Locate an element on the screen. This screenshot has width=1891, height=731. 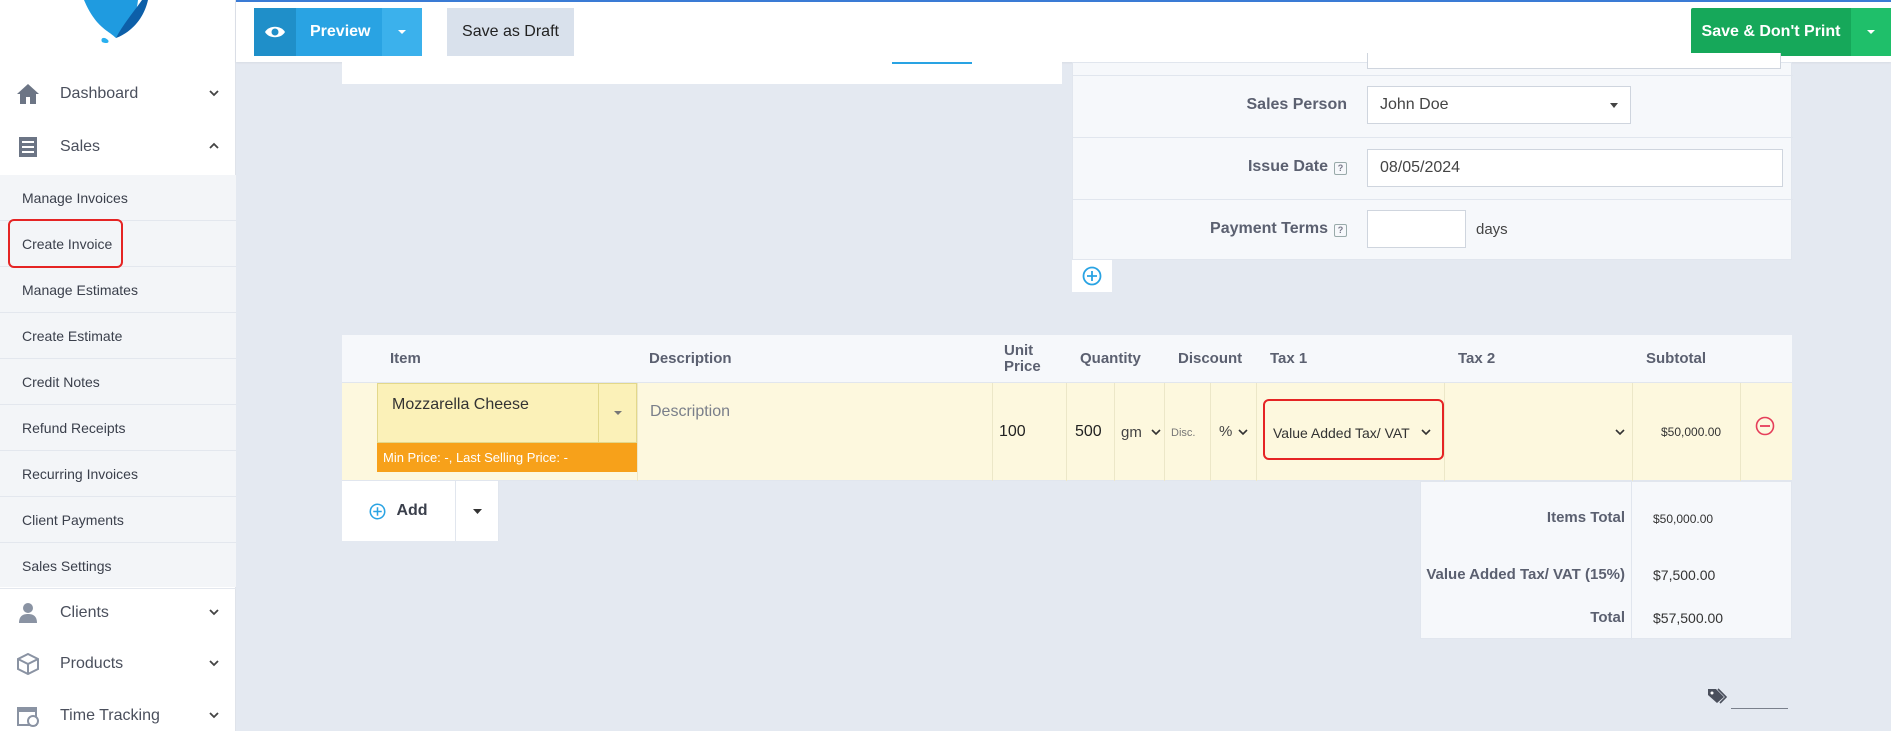
add-label: Add is located at coordinates (412, 510).